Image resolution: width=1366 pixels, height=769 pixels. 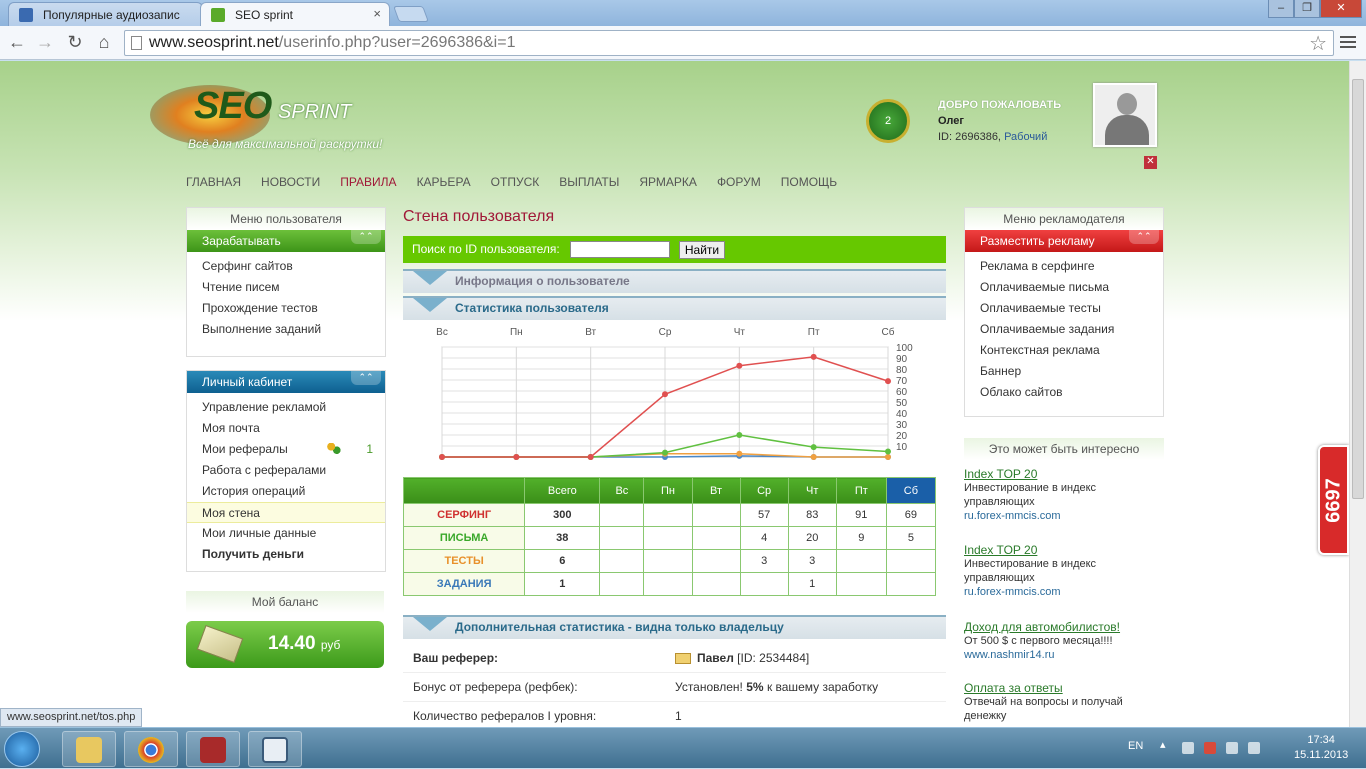 I want to click on balance-amount: 14.40, so click(x=292, y=643).